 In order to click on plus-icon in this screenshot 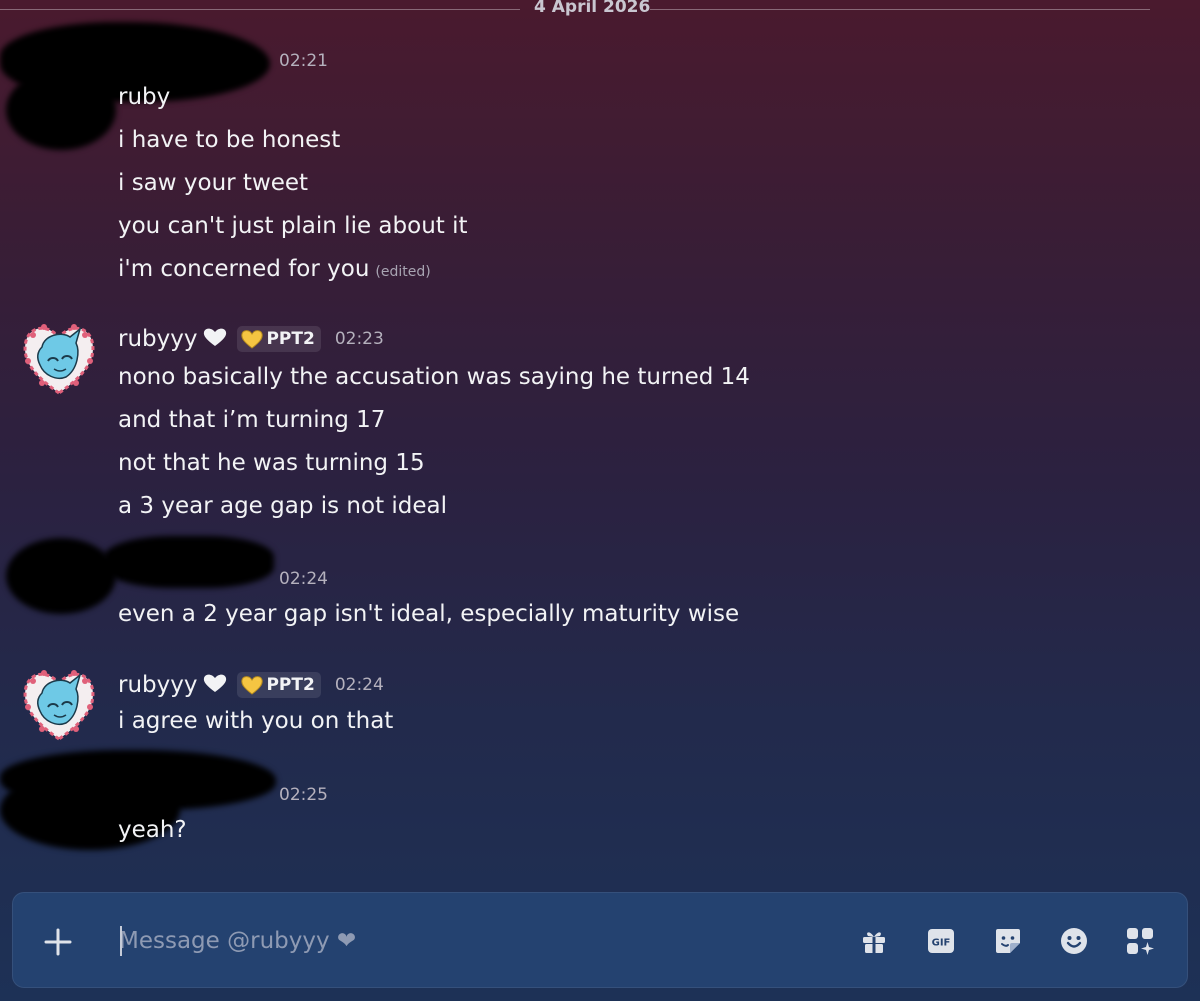, I will do `click(58, 942)`.